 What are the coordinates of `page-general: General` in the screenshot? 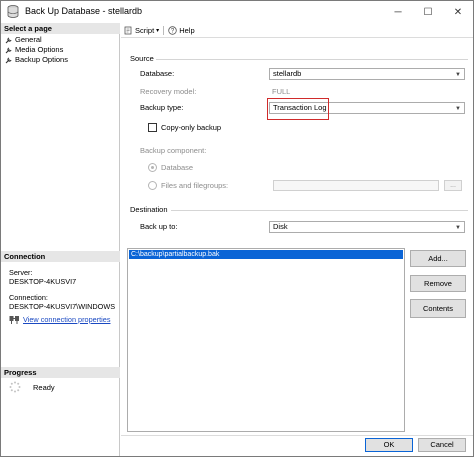 It's located at (23, 39).